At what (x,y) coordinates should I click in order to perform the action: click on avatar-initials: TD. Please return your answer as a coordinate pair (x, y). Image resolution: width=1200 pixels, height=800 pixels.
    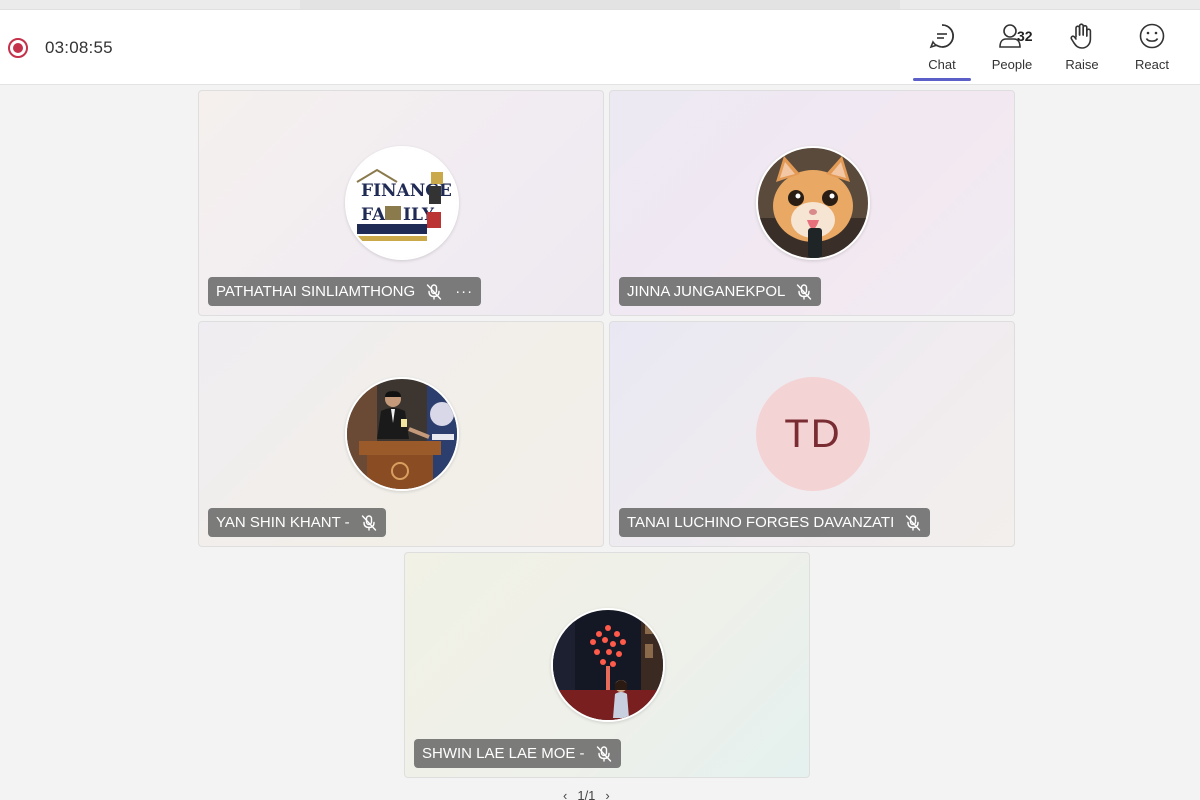
    Looking at the image, I should click on (813, 433).